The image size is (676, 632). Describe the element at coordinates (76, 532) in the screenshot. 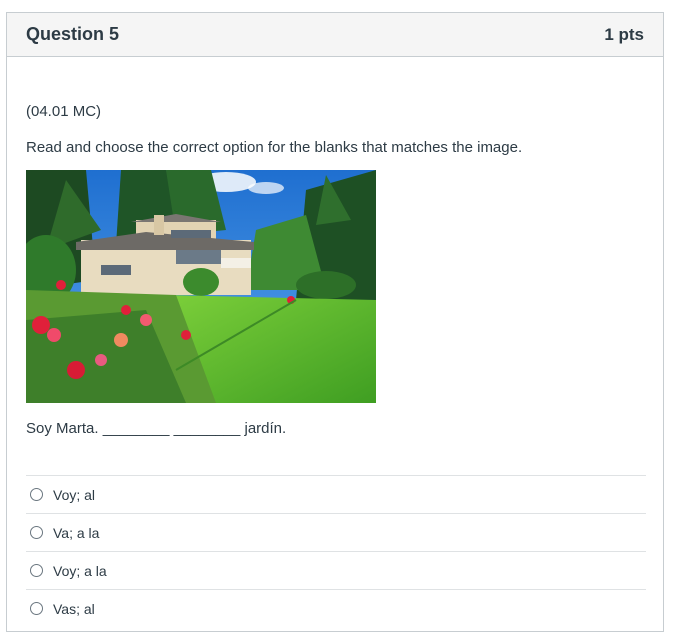

I see `answer-label: Va; a la` at that location.